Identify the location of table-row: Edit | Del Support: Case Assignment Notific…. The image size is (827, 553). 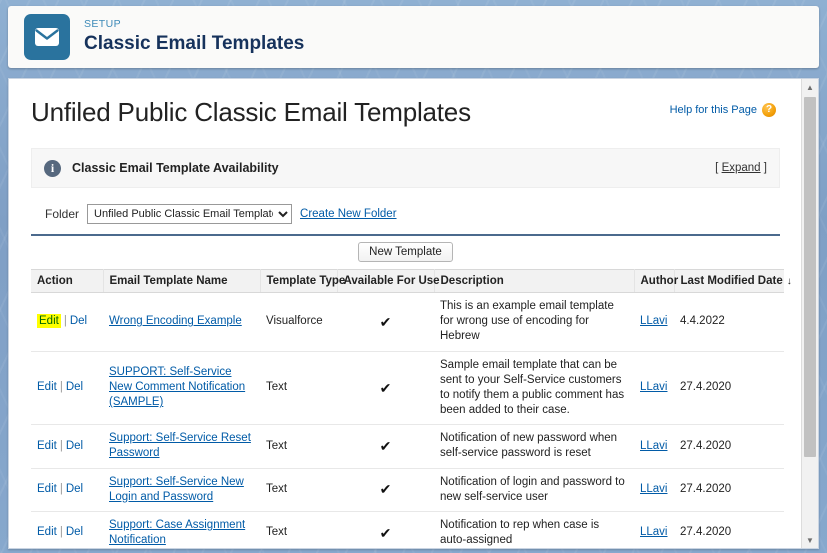
(407, 529).